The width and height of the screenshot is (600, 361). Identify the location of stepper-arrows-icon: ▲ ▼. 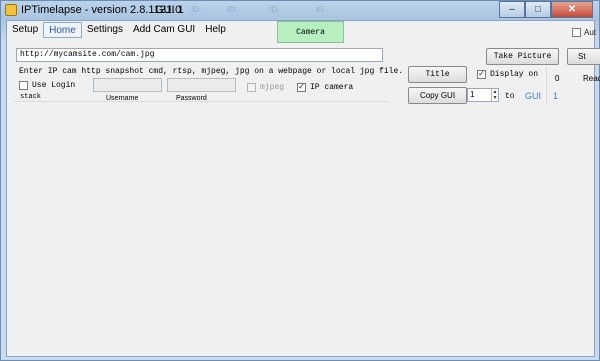
(494, 95).